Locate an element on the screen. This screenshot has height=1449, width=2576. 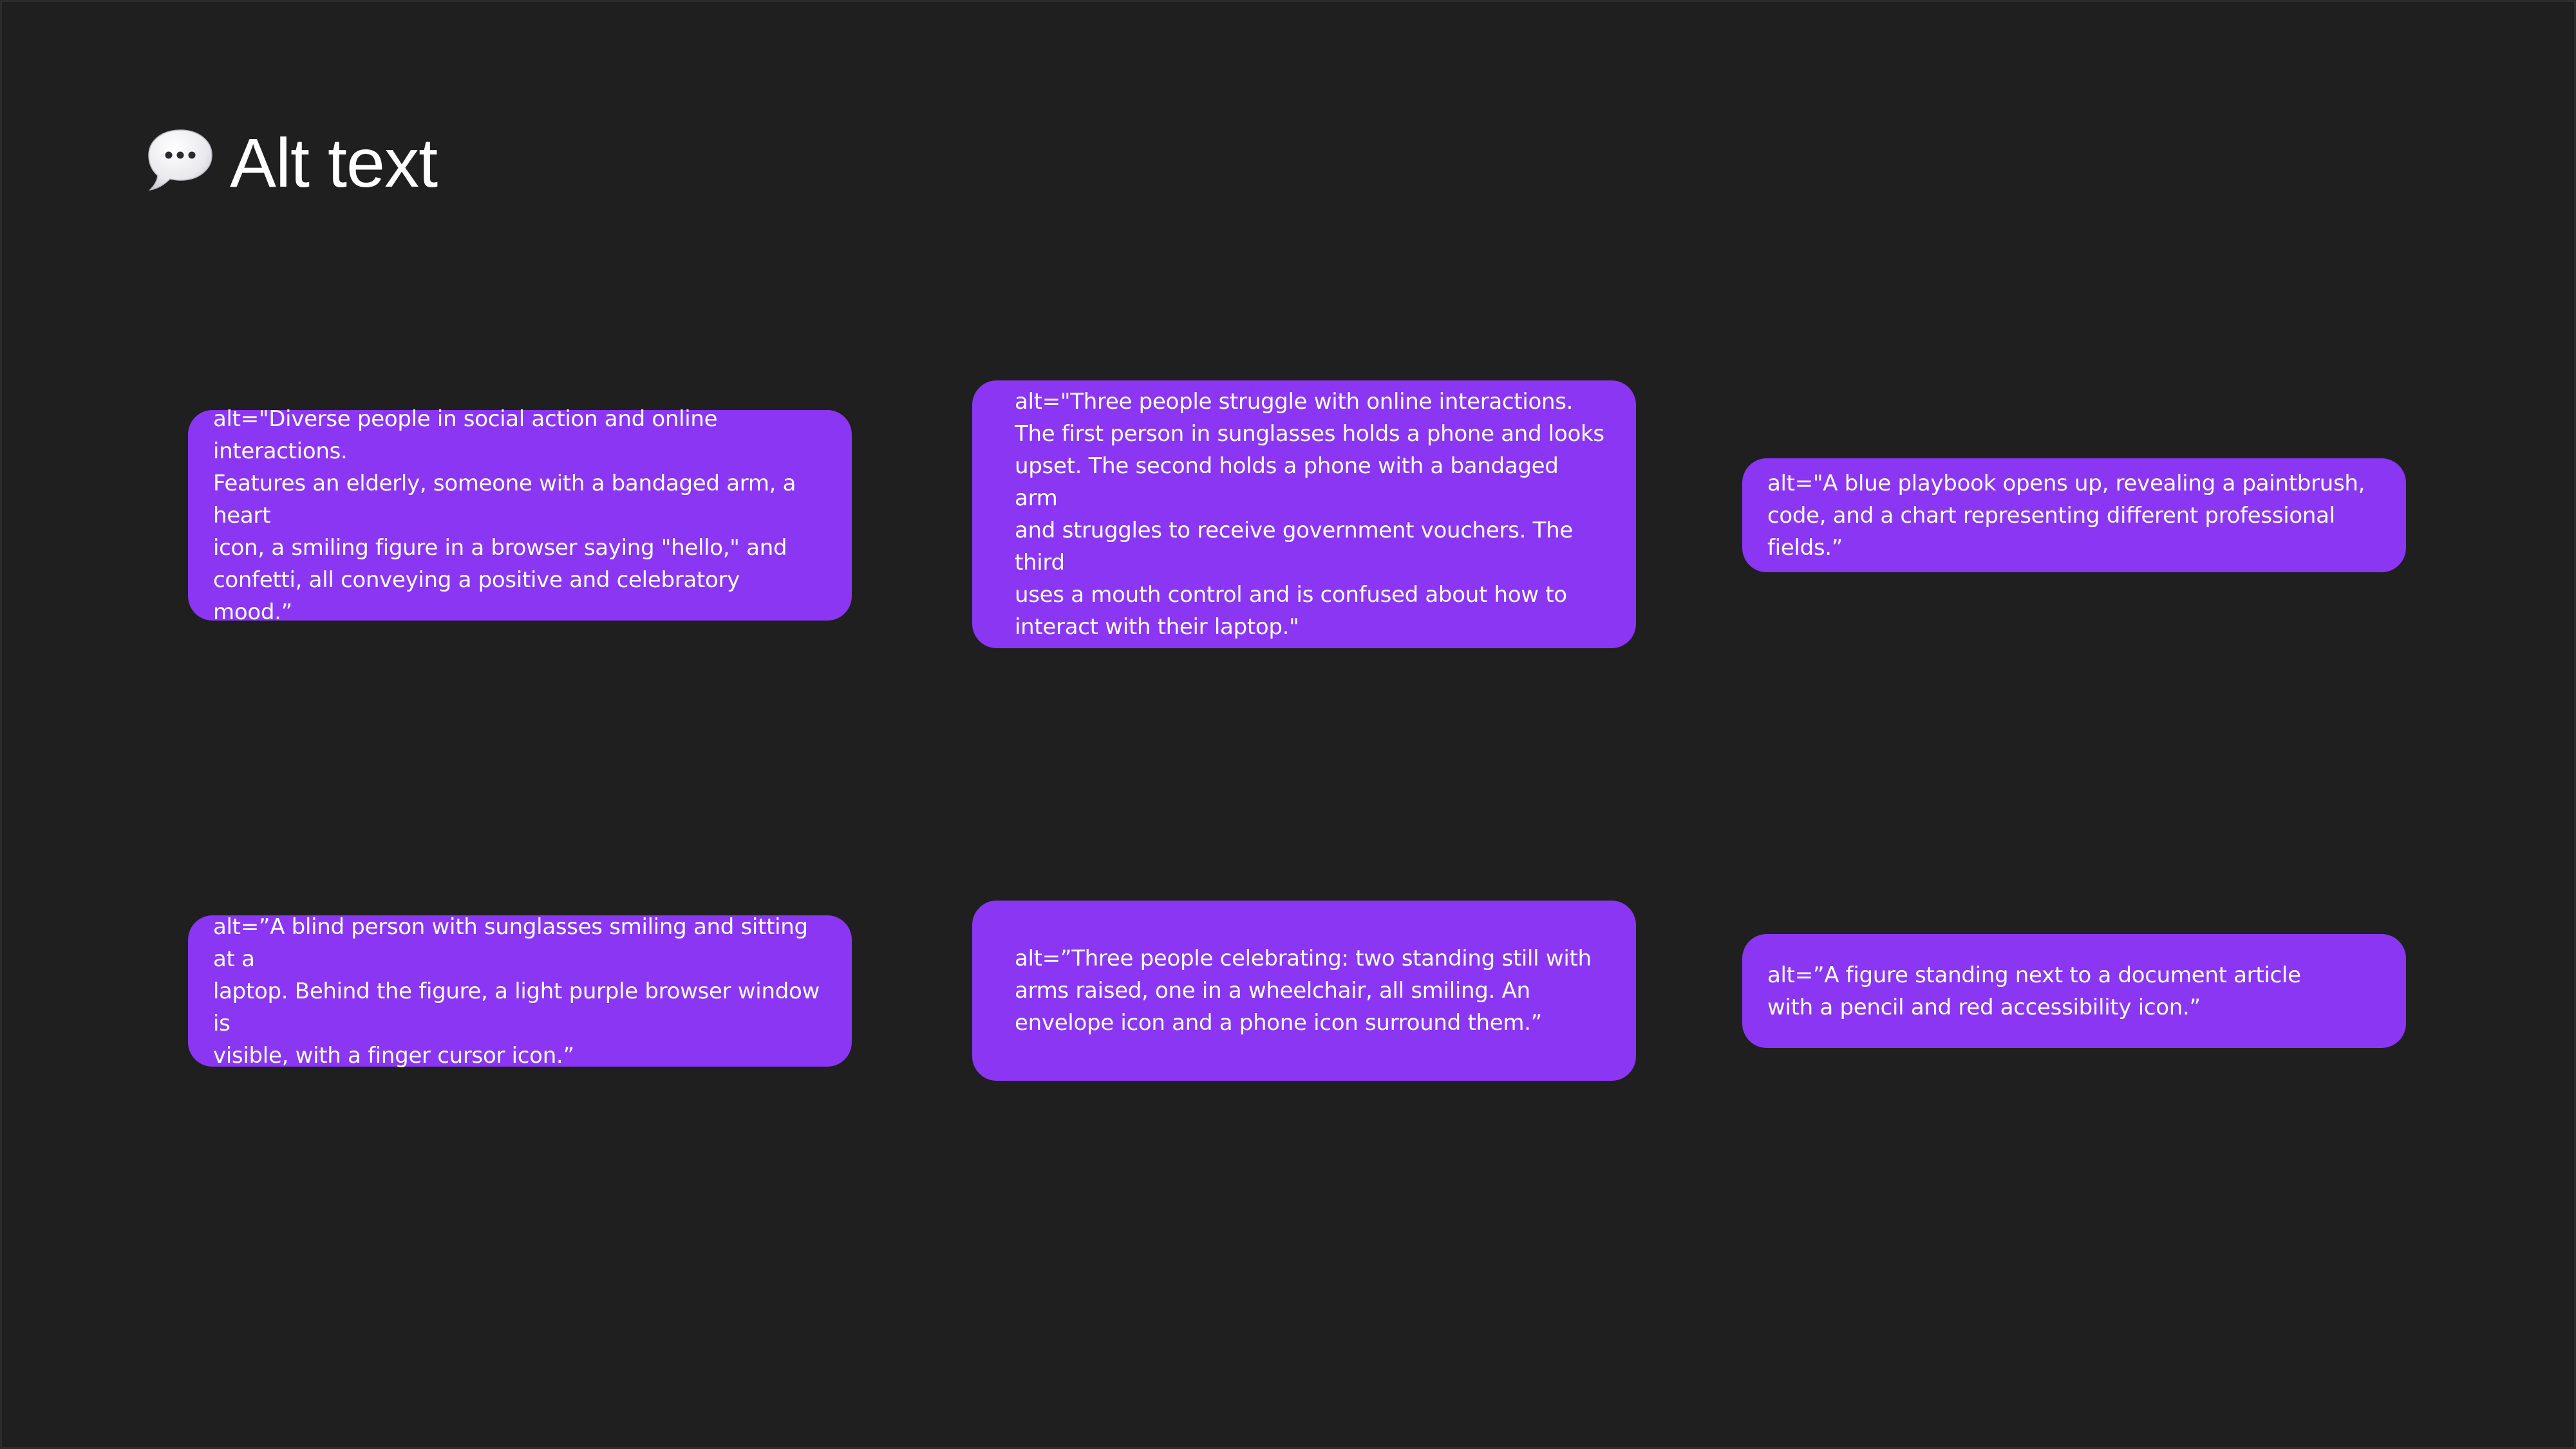
speech-bubble-icon is located at coordinates (180, 160).